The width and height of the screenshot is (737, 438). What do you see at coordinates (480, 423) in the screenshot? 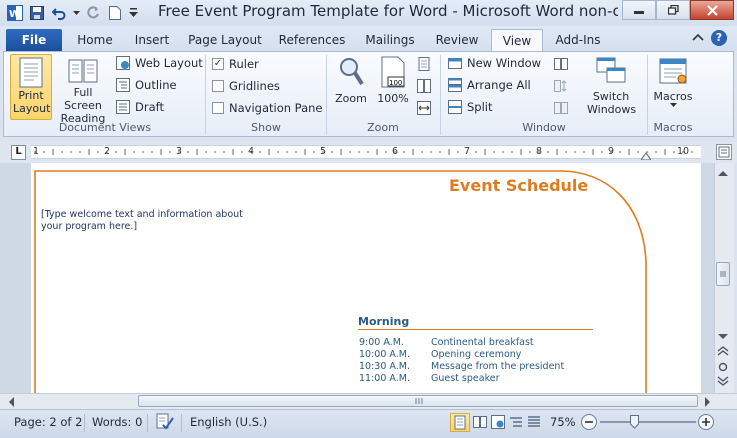
I see `status-full-screen-reading-icon` at bounding box center [480, 423].